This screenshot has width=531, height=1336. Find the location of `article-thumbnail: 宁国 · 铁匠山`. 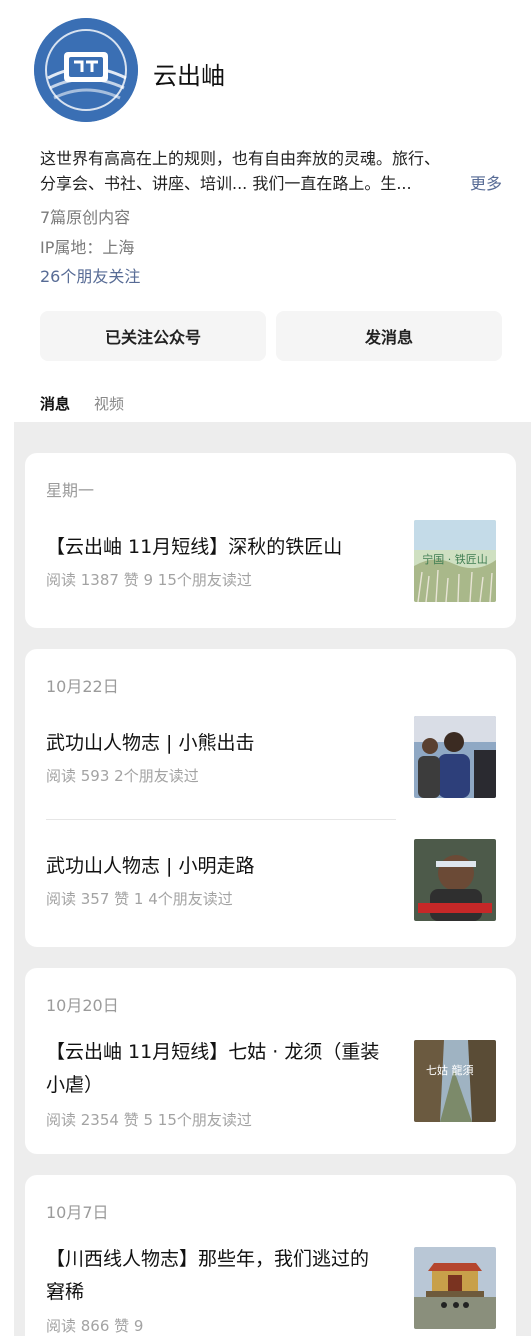

article-thumbnail: 宁国 · 铁匠山 is located at coordinates (455, 561).